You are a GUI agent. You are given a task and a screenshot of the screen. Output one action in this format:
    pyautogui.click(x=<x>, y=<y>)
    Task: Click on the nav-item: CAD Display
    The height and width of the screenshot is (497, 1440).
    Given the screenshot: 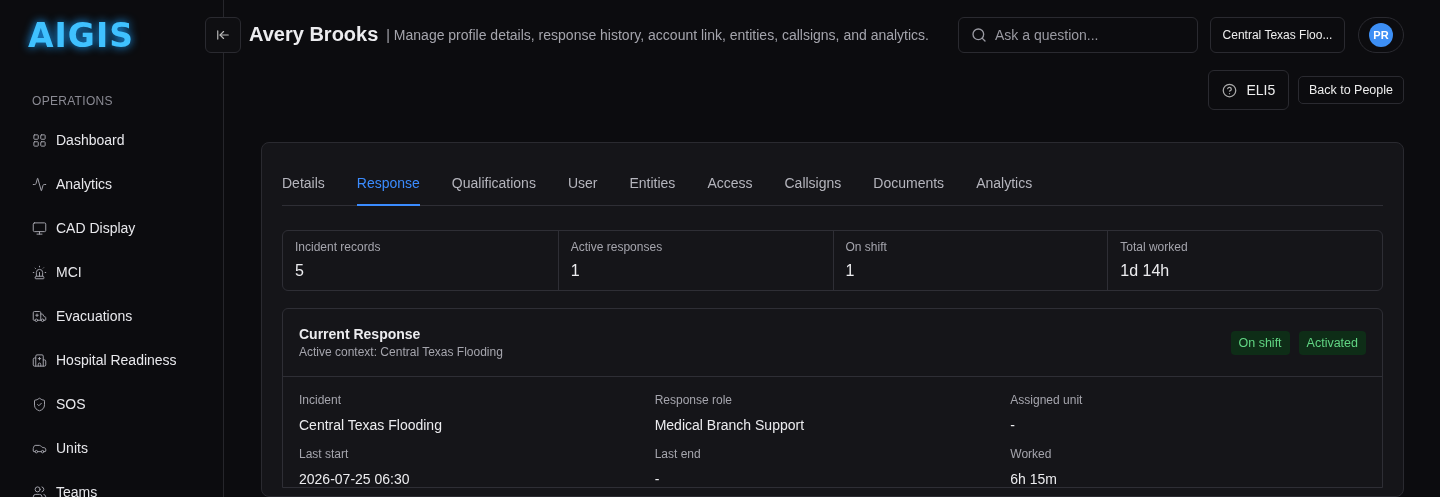 What is the action you would take?
    pyautogui.click(x=127, y=228)
    